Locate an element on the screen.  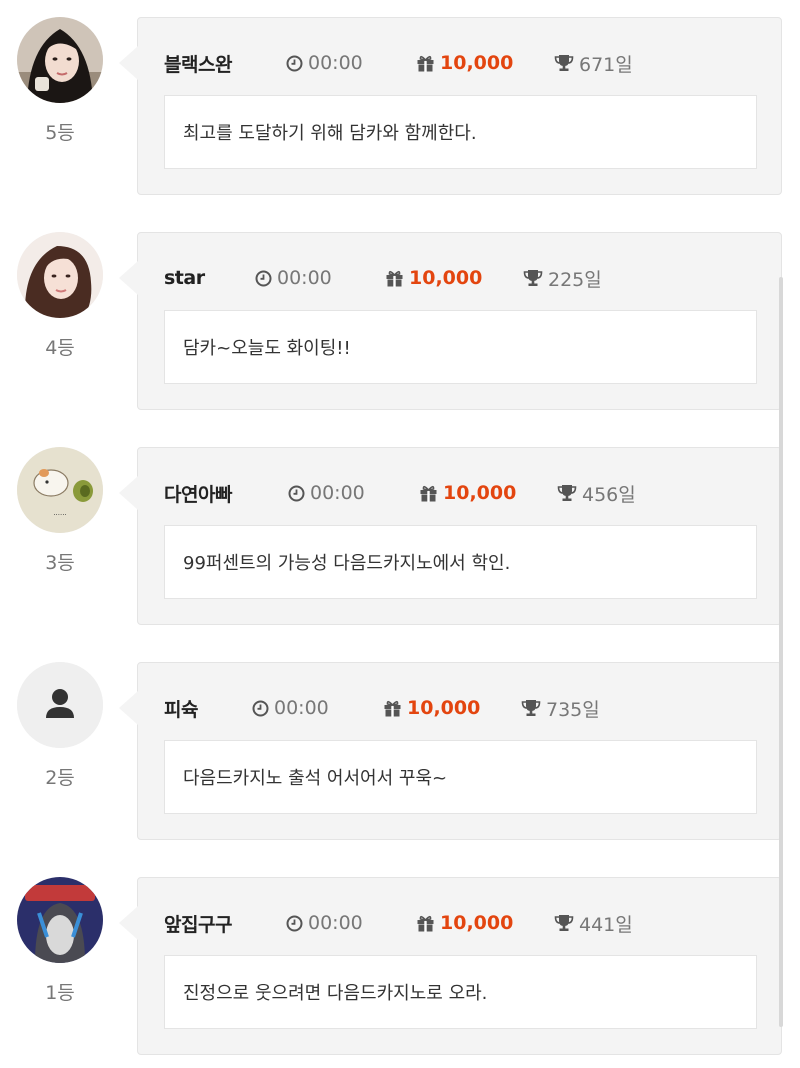
rank-label: 2등 is located at coordinates (60, 778).